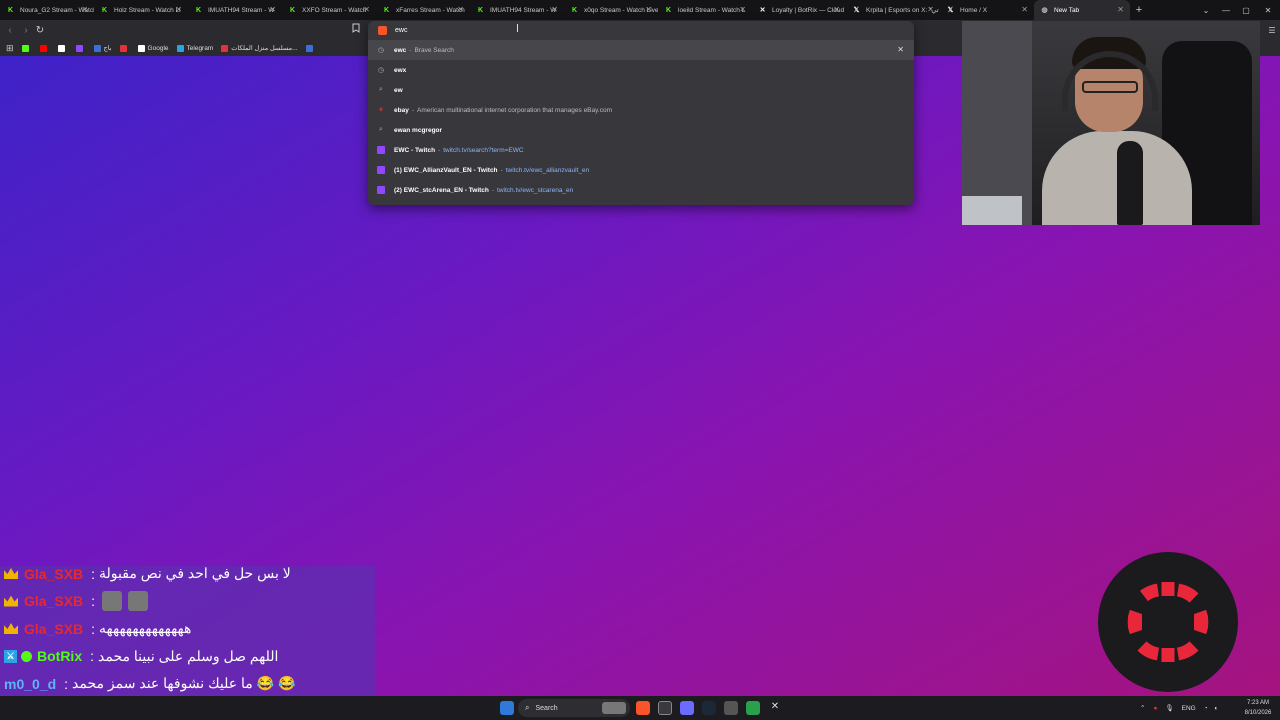 This screenshot has height=720, width=1280. Describe the element at coordinates (1206, 10) in the screenshot. I see `tab-search-icon: ⌄` at that location.